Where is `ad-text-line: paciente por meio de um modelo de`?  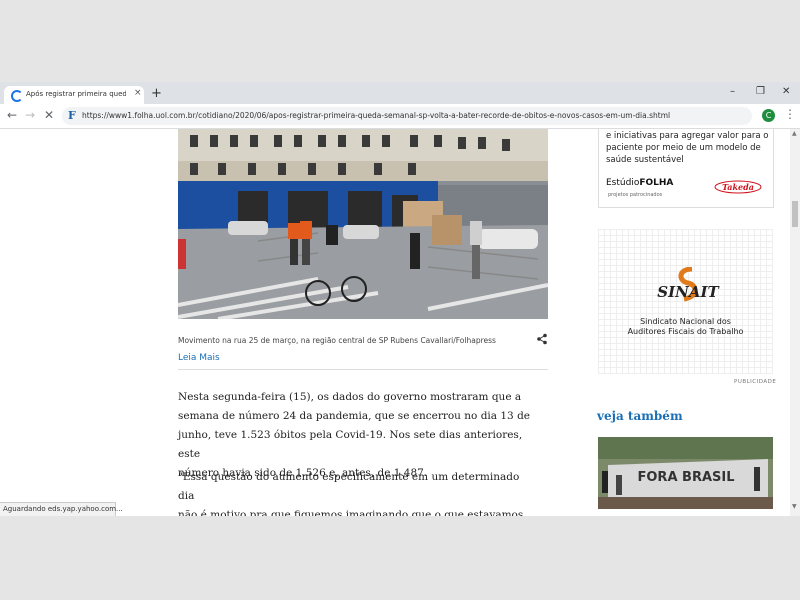
ad-text-line: paciente por meio de um modelo de is located at coordinates (683, 148).